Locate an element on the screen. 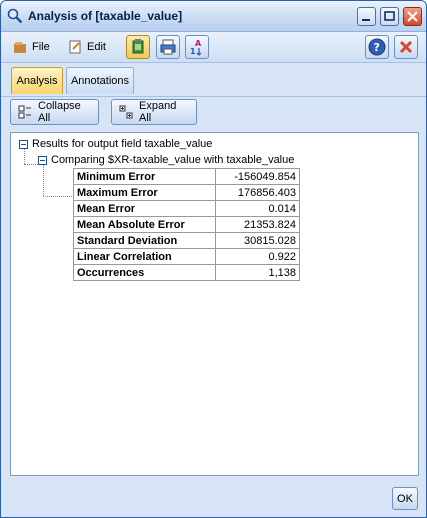 The height and width of the screenshot is (518, 427). tab-annotations-label: Annotations is located at coordinates (100, 81).